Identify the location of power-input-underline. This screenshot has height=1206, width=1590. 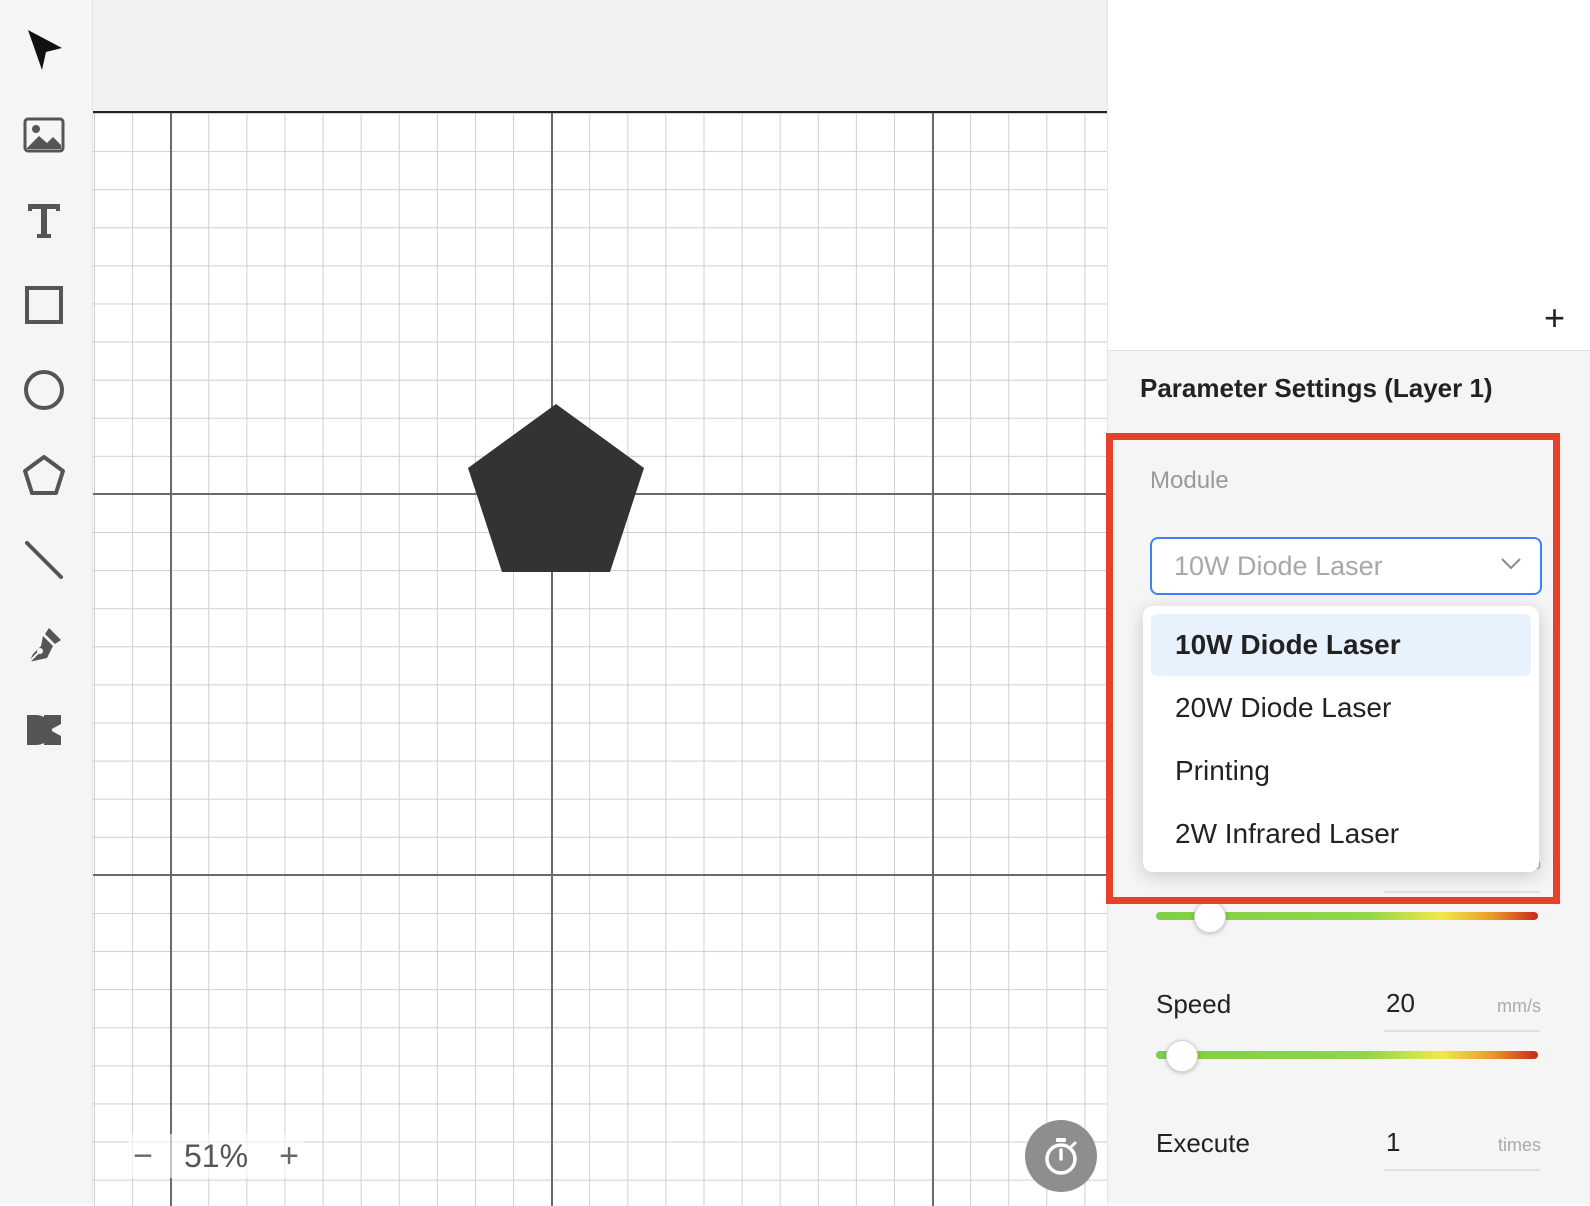
(1462, 892).